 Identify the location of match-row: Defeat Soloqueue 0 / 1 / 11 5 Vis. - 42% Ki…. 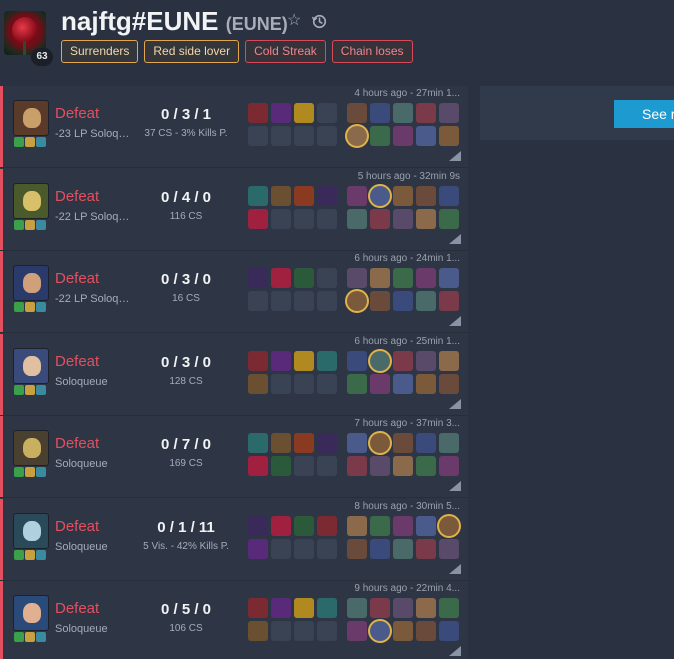
(234, 539).